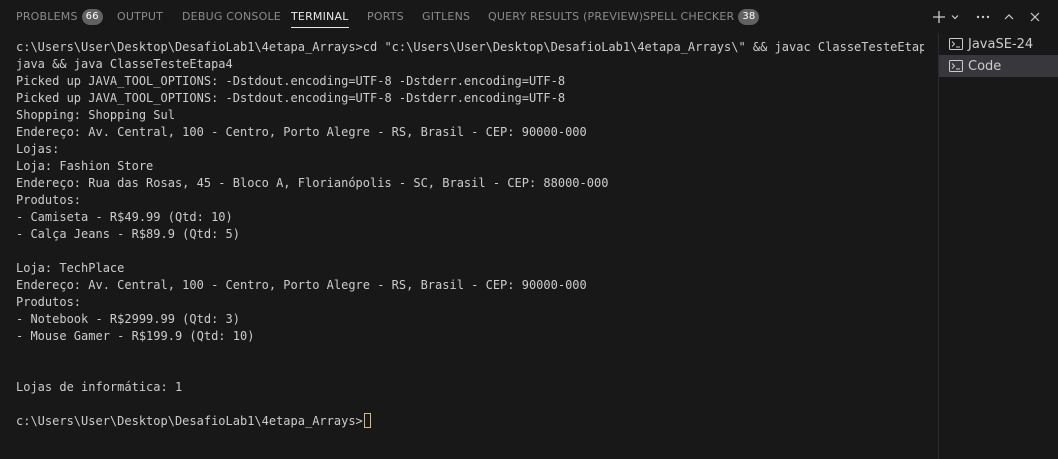 Image resolution: width=1058 pixels, height=459 pixels. I want to click on tab-label: SPELL CHECKER, so click(689, 16).